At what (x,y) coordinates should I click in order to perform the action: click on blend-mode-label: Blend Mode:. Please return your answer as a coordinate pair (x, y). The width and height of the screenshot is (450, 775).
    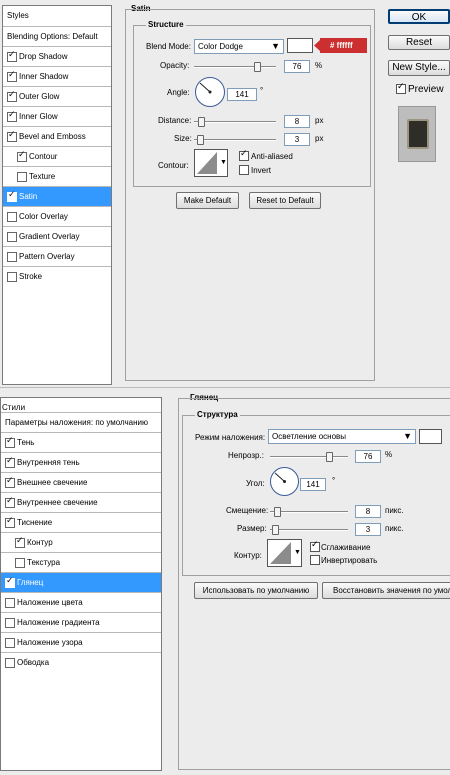
    Looking at the image, I should click on (168, 46).